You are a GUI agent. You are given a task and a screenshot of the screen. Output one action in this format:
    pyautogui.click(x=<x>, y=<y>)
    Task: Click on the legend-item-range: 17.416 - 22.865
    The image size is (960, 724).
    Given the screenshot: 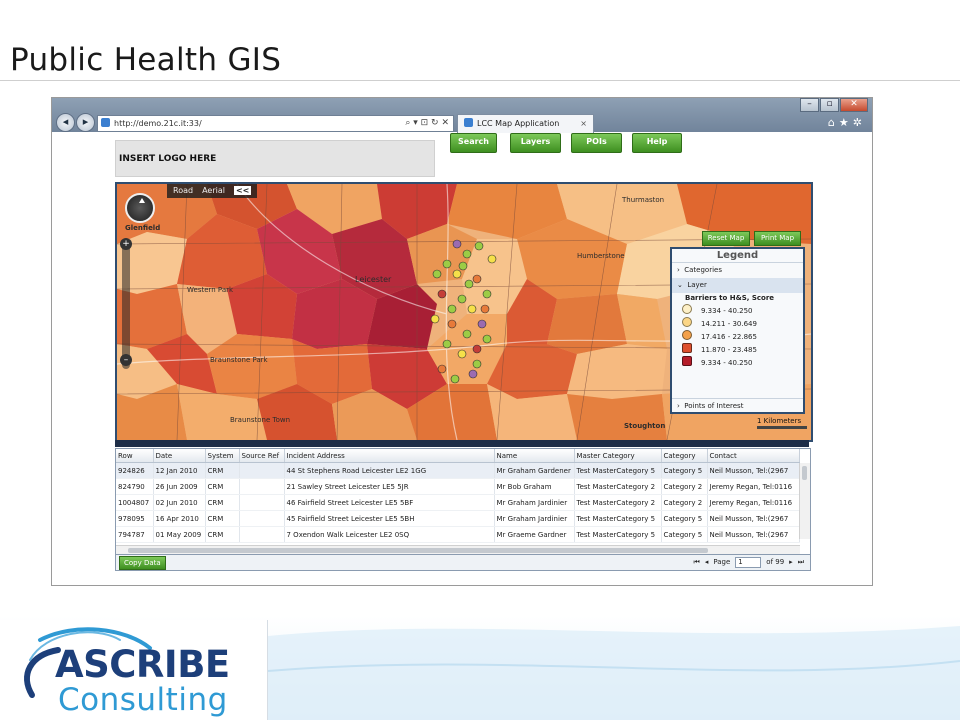 What is the action you would take?
    pyautogui.click(x=729, y=337)
    